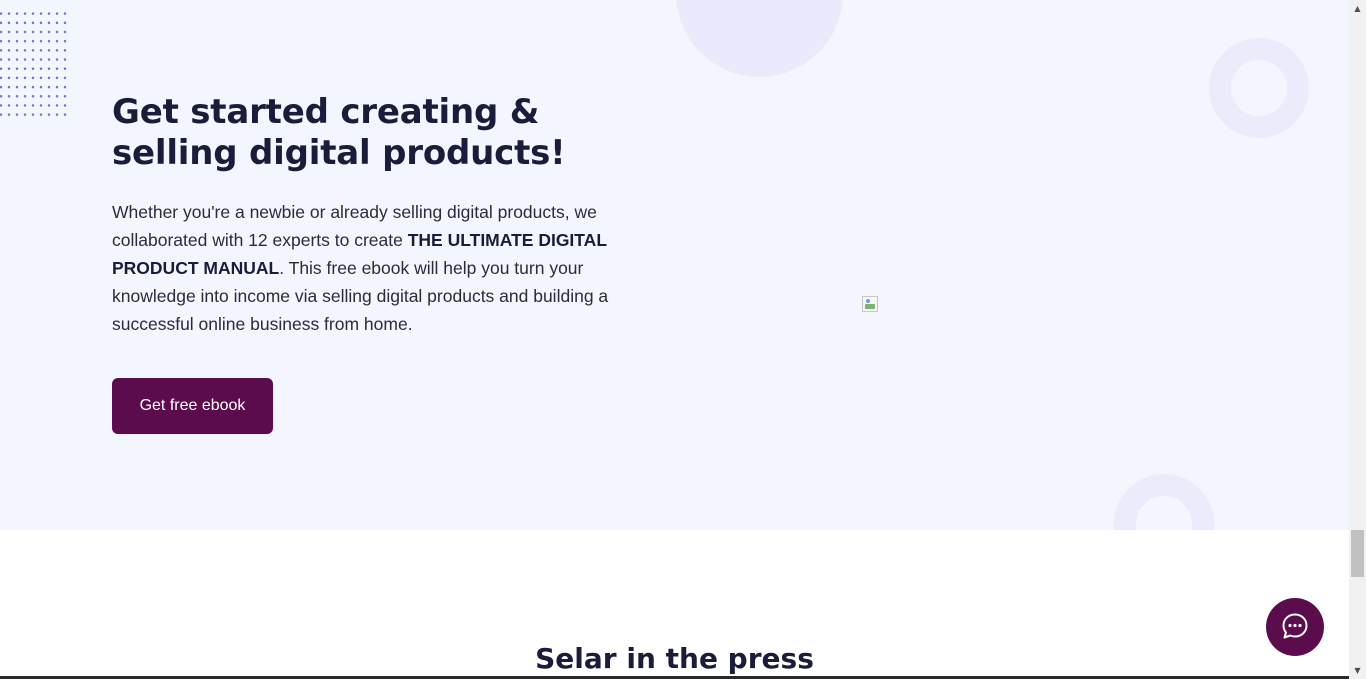 This screenshot has width=1366, height=679. Describe the element at coordinates (674, 658) in the screenshot. I see `press-section-title: Selar in the press` at that location.